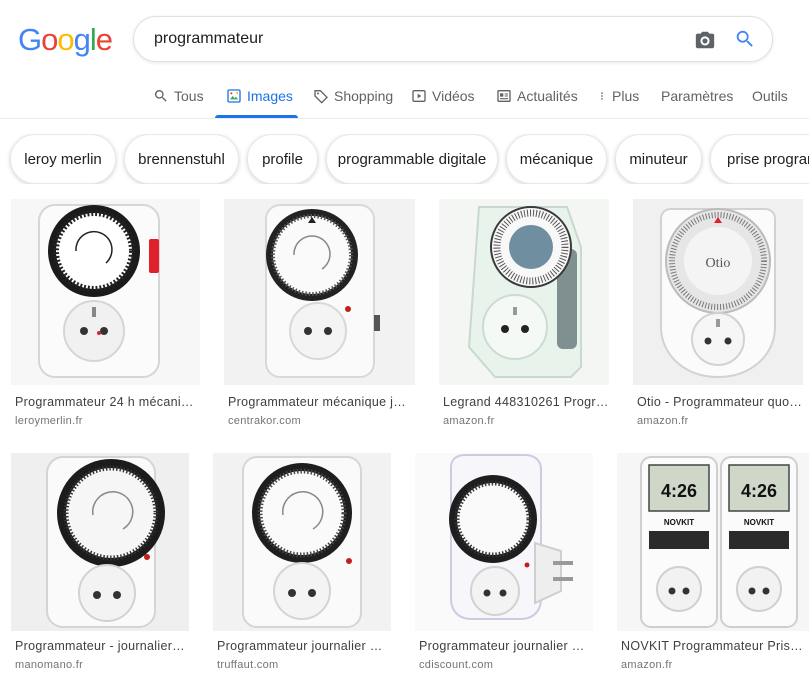  I want to click on tab-tous: Tous, so click(178, 98).